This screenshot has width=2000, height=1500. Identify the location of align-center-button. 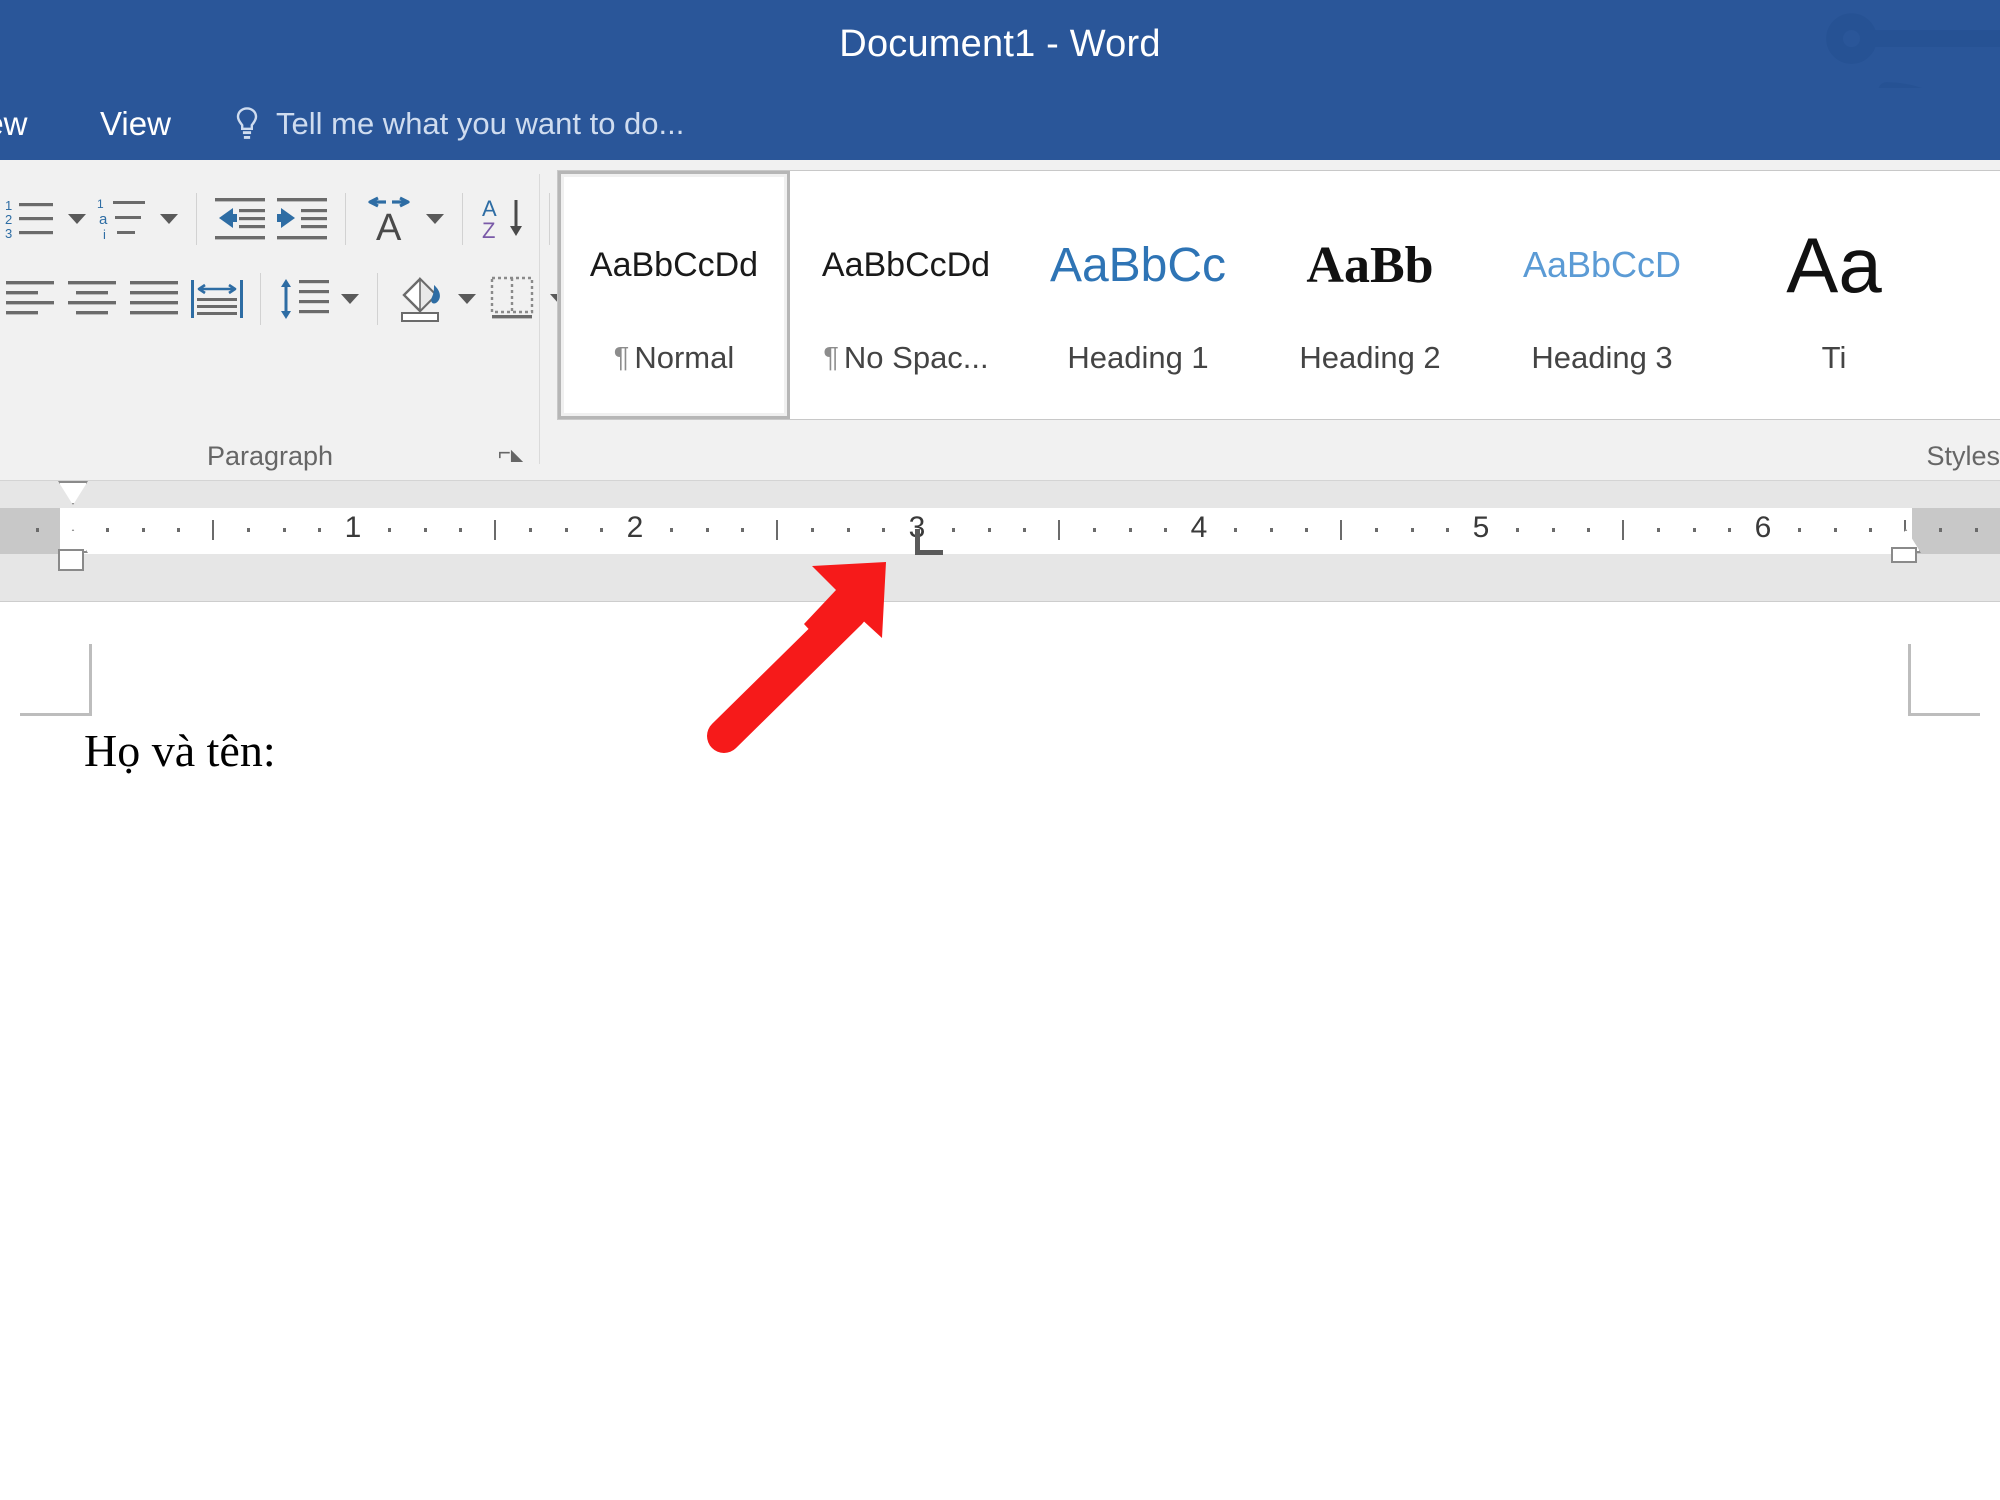
(93, 299).